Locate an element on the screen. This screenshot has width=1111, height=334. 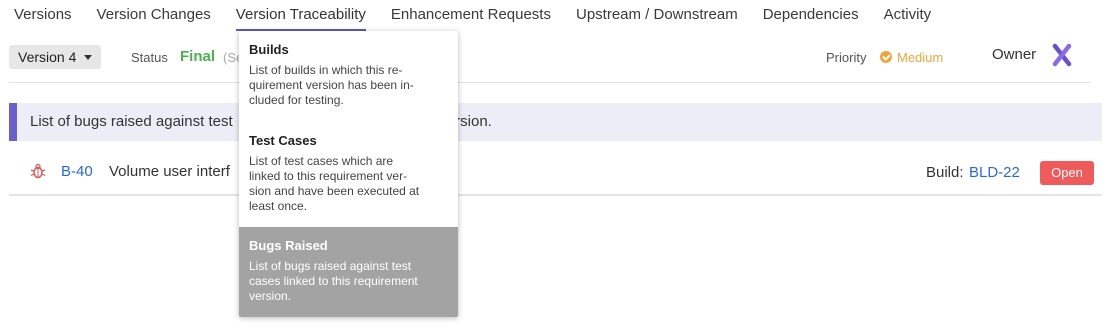
version-select: Version 4 is located at coordinates (55, 57).